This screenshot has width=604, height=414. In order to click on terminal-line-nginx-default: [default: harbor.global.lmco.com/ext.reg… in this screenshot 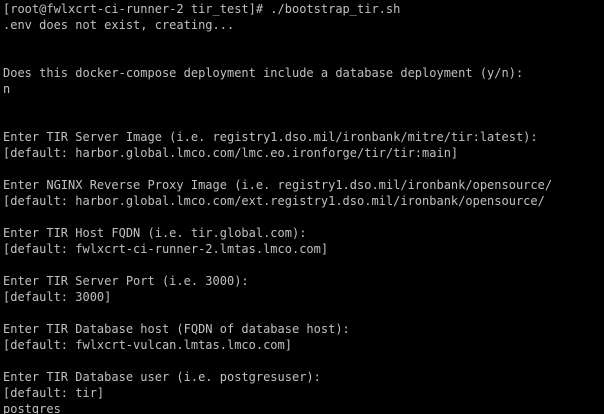, I will do `click(274, 201)`.